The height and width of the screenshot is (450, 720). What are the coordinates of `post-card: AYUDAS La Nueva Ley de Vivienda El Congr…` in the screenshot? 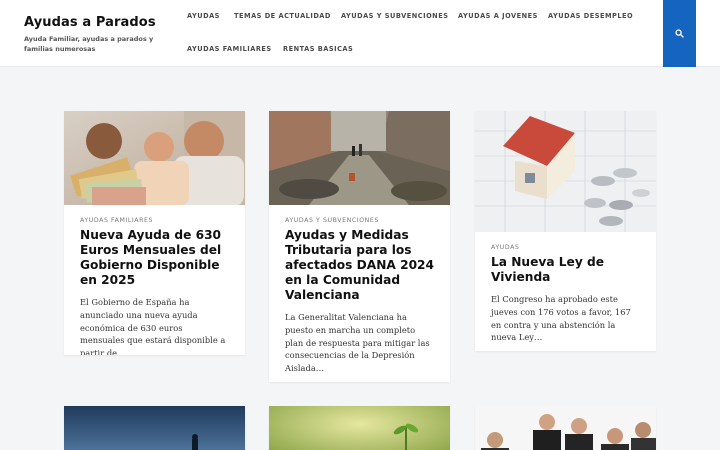 It's located at (565, 231).